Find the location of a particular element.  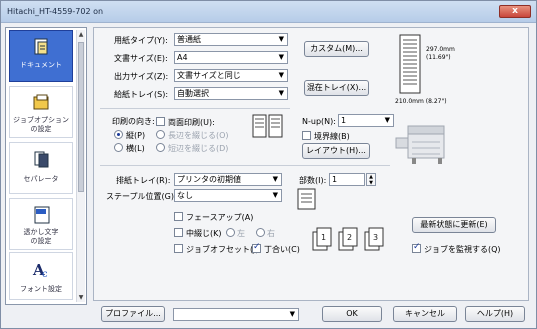

output-size-label: 出力サイズ(Z): is located at coordinates (141, 76).